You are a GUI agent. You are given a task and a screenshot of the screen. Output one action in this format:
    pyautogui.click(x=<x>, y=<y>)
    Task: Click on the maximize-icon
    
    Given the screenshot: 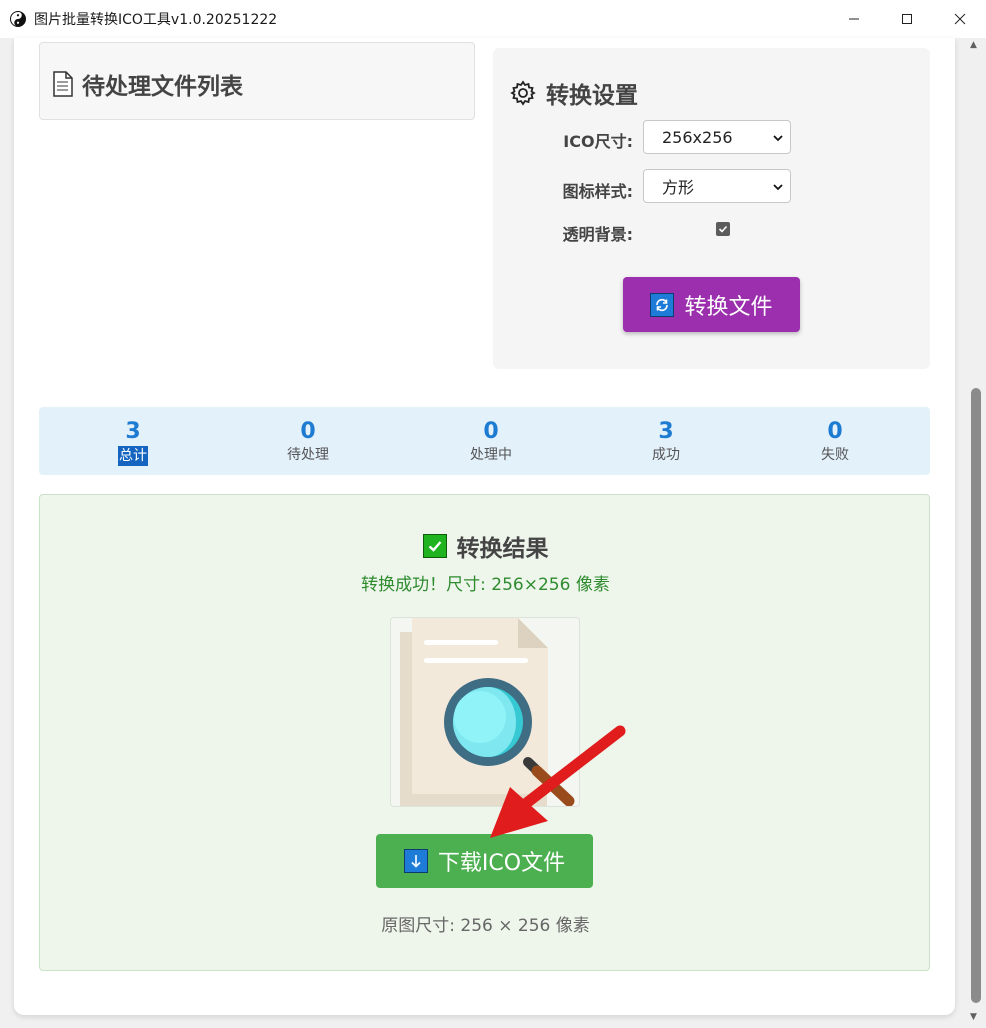 What is the action you would take?
    pyautogui.click(x=906, y=19)
    